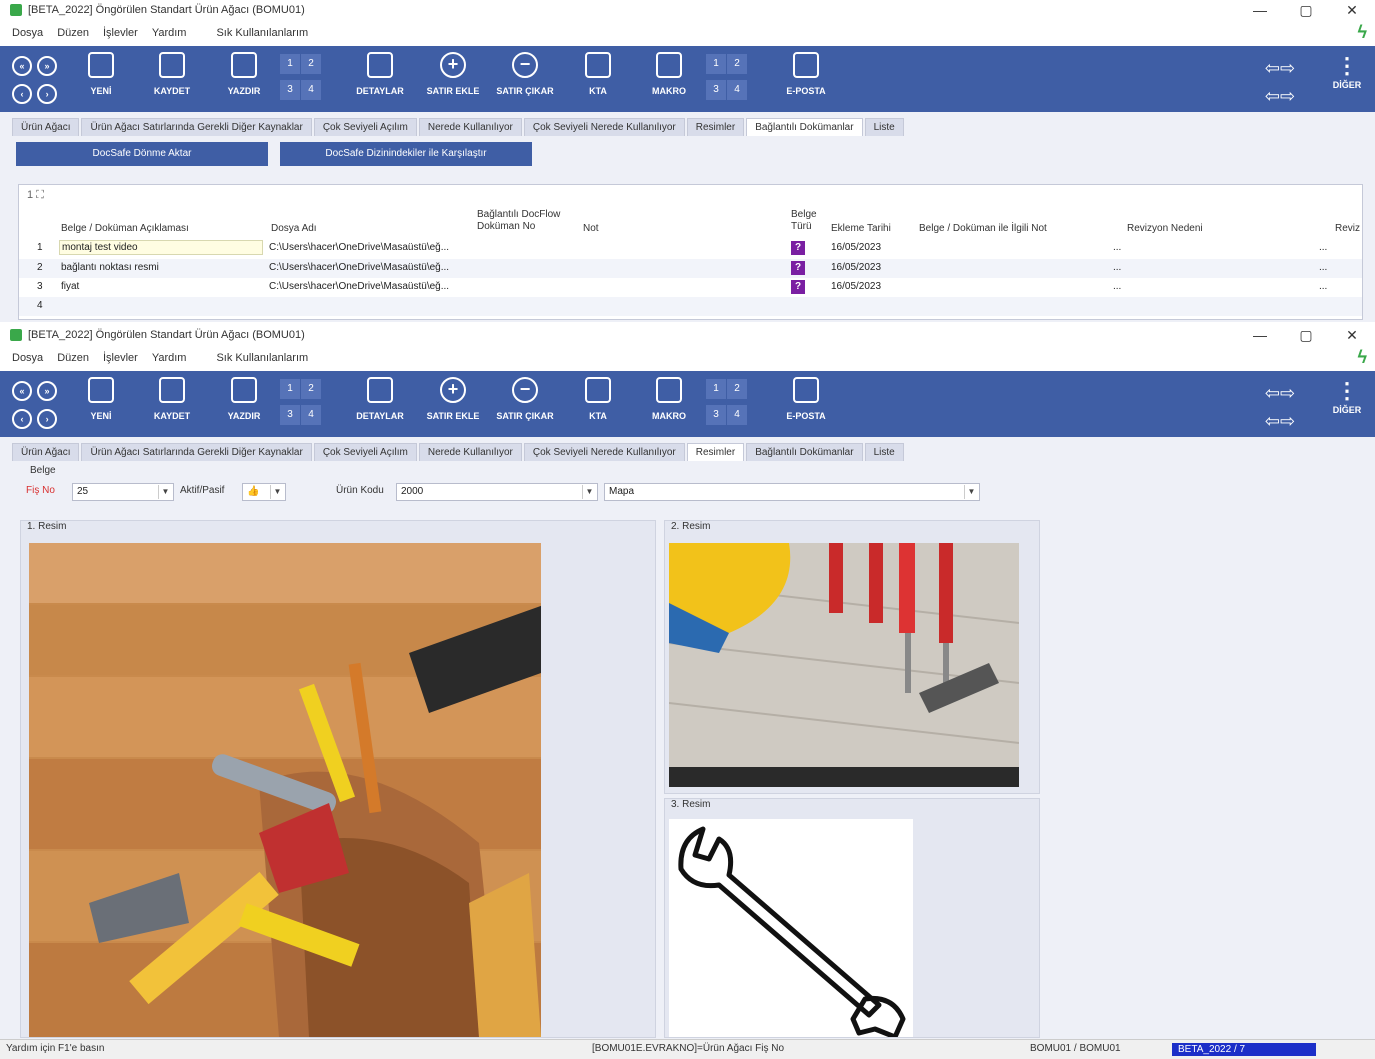 The height and width of the screenshot is (1059, 1375). What do you see at coordinates (380, 399) in the screenshot?
I see `details-button: DETAYLAR` at bounding box center [380, 399].